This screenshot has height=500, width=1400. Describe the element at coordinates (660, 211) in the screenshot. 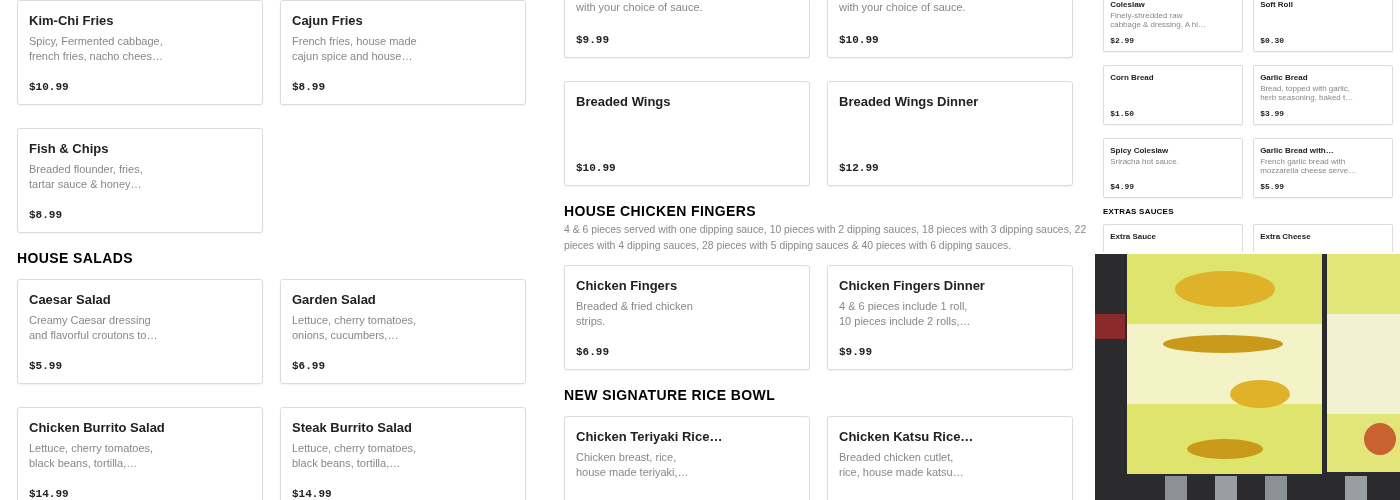

I see `section-heading: HOUSE CHICKEN FINGERS` at that location.